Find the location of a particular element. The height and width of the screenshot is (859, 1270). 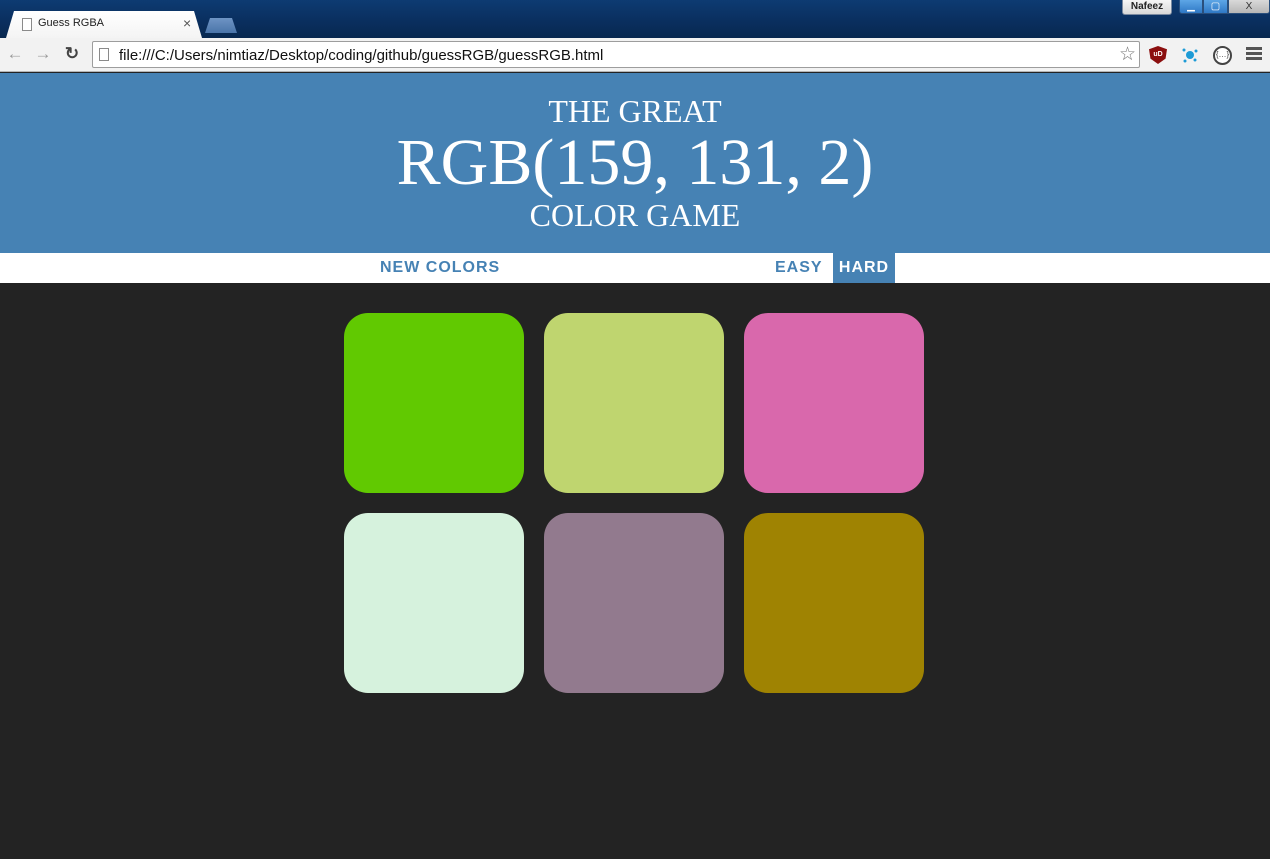

new-tab-button is located at coordinates (221, 25).